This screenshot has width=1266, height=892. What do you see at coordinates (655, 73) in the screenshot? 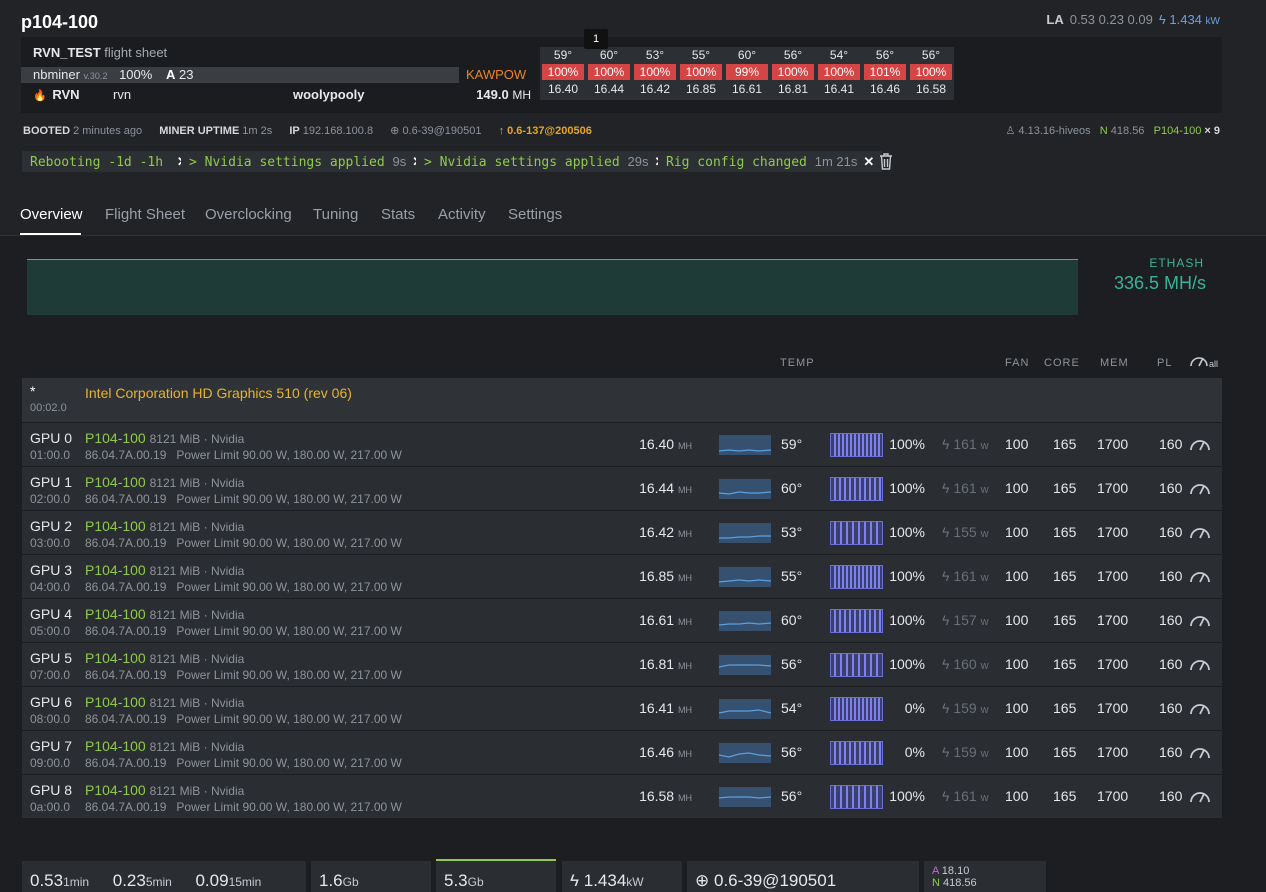
I see `gpu-summary-card: 53° 100% 16.42` at bounding box center [655, 73].